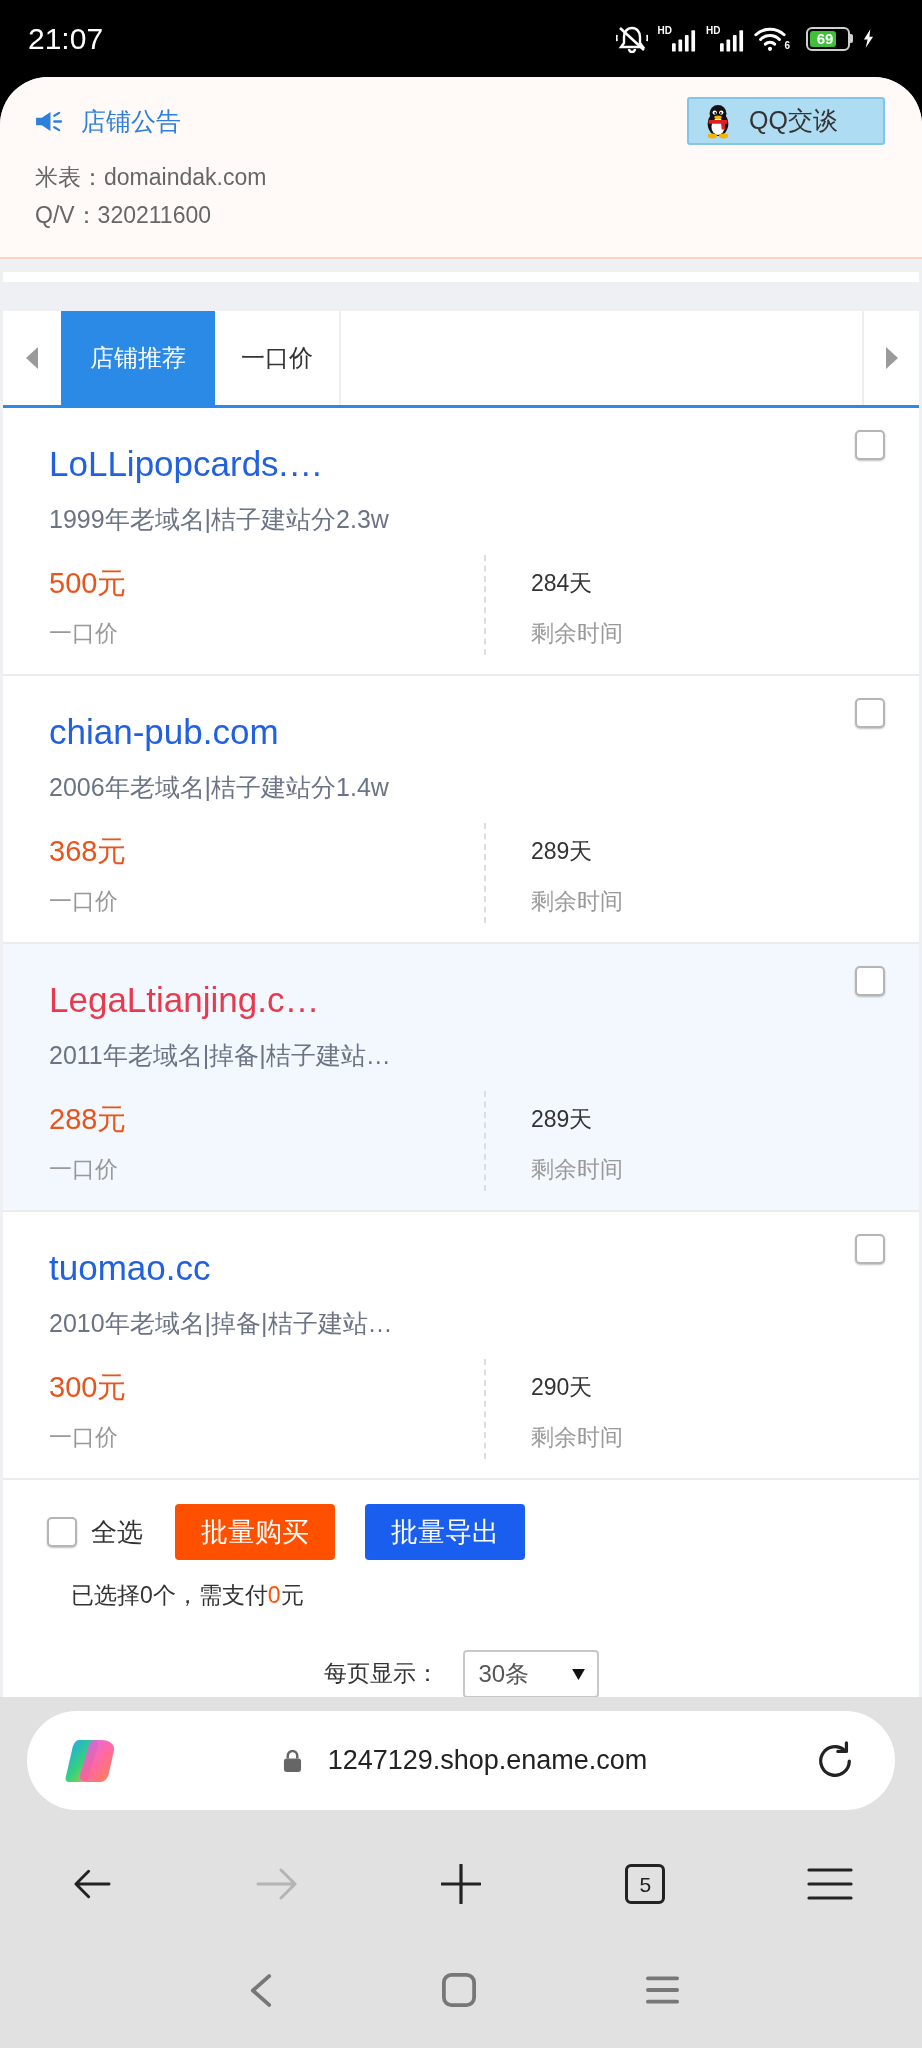  I want to click on page-size-dropdown: 30条, so click(530, 1673).